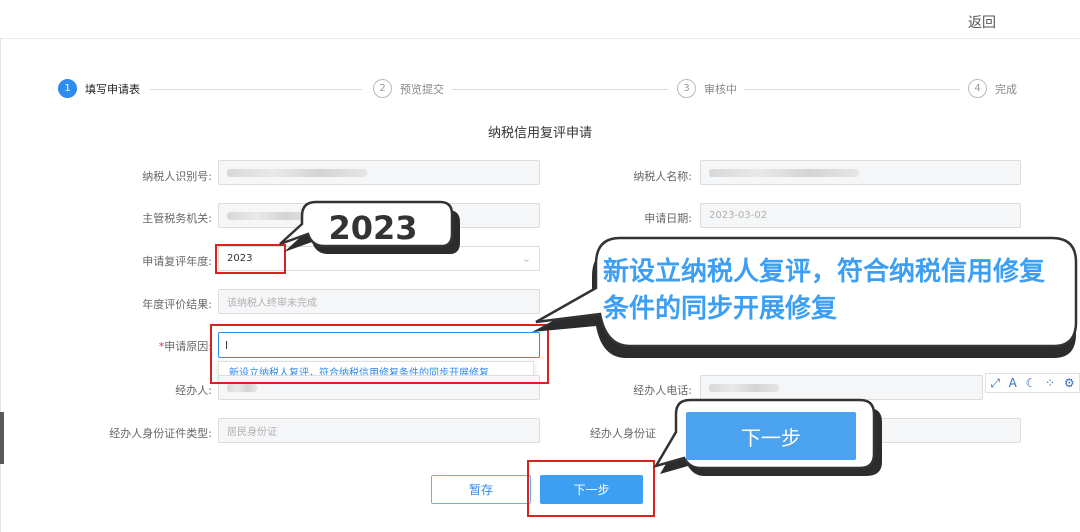 The width and height of the screenshot is (1080, 532). What do you see at coordinates (379, 430) in the screenshot?
I see `agent-id-type-field: 居民身份证` at bounding box center [379, 430].